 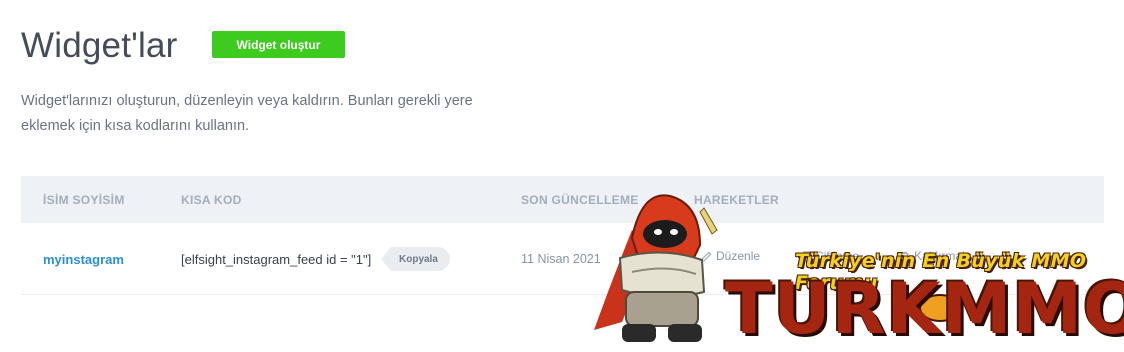 What do you see at coordinates (99, 45) in the screenshot?
I see `page-title: Widget'lar` at bounding box center [99, 45].